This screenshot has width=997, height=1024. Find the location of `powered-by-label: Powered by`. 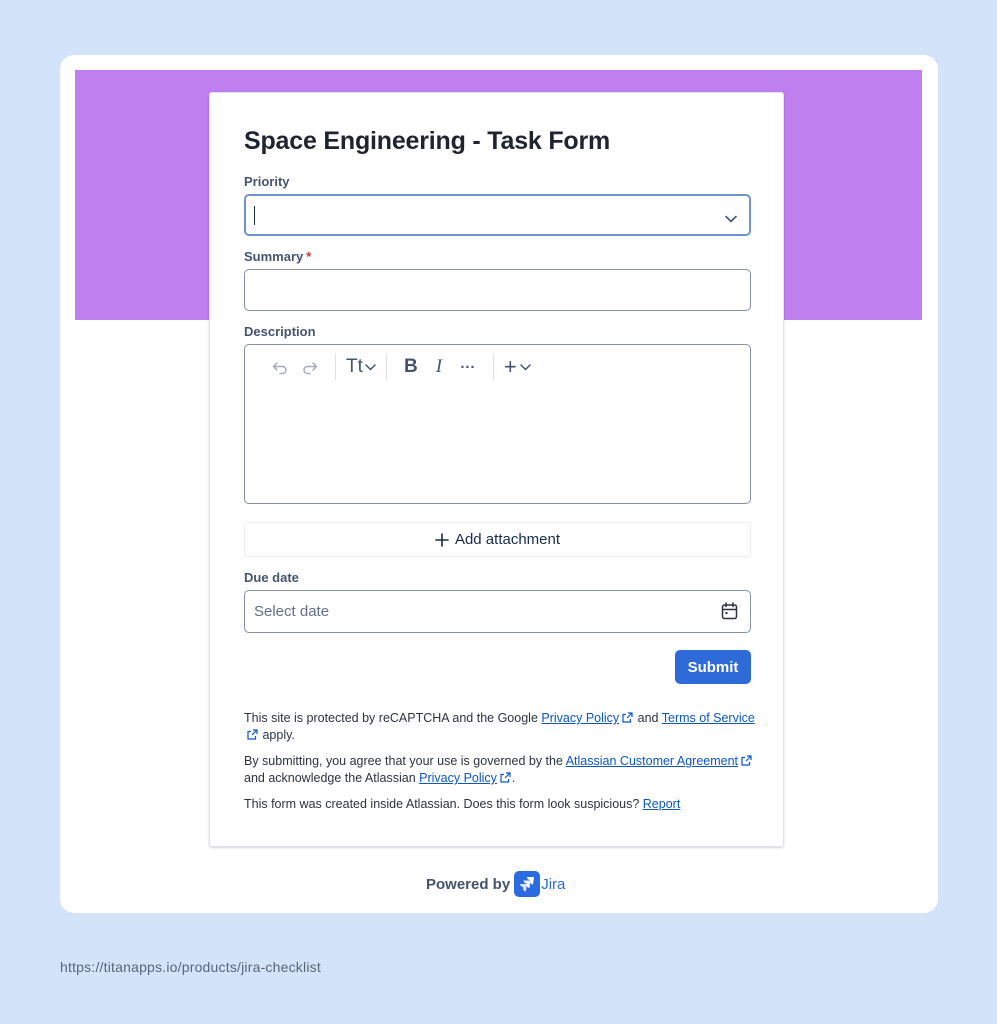

powered-by-label: Powered by is located at coordinates (468, 884).